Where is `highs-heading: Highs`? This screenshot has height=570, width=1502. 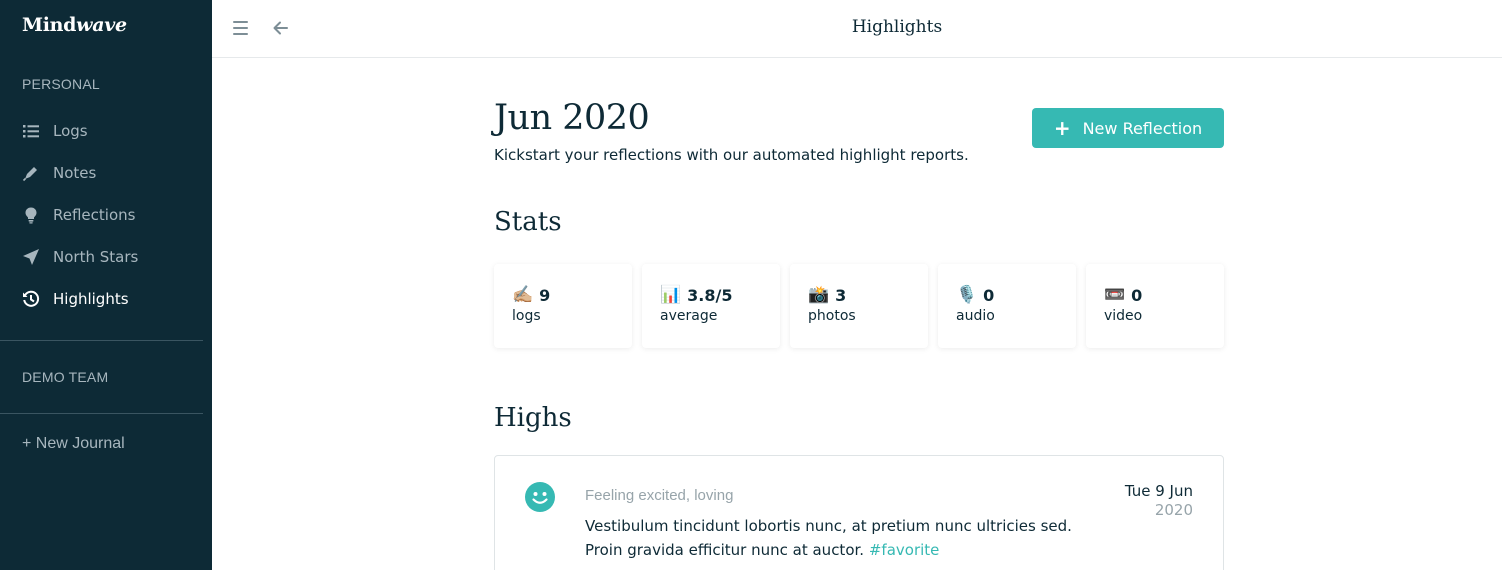 highs-heading: Highs is located at coordinates (533, 418).